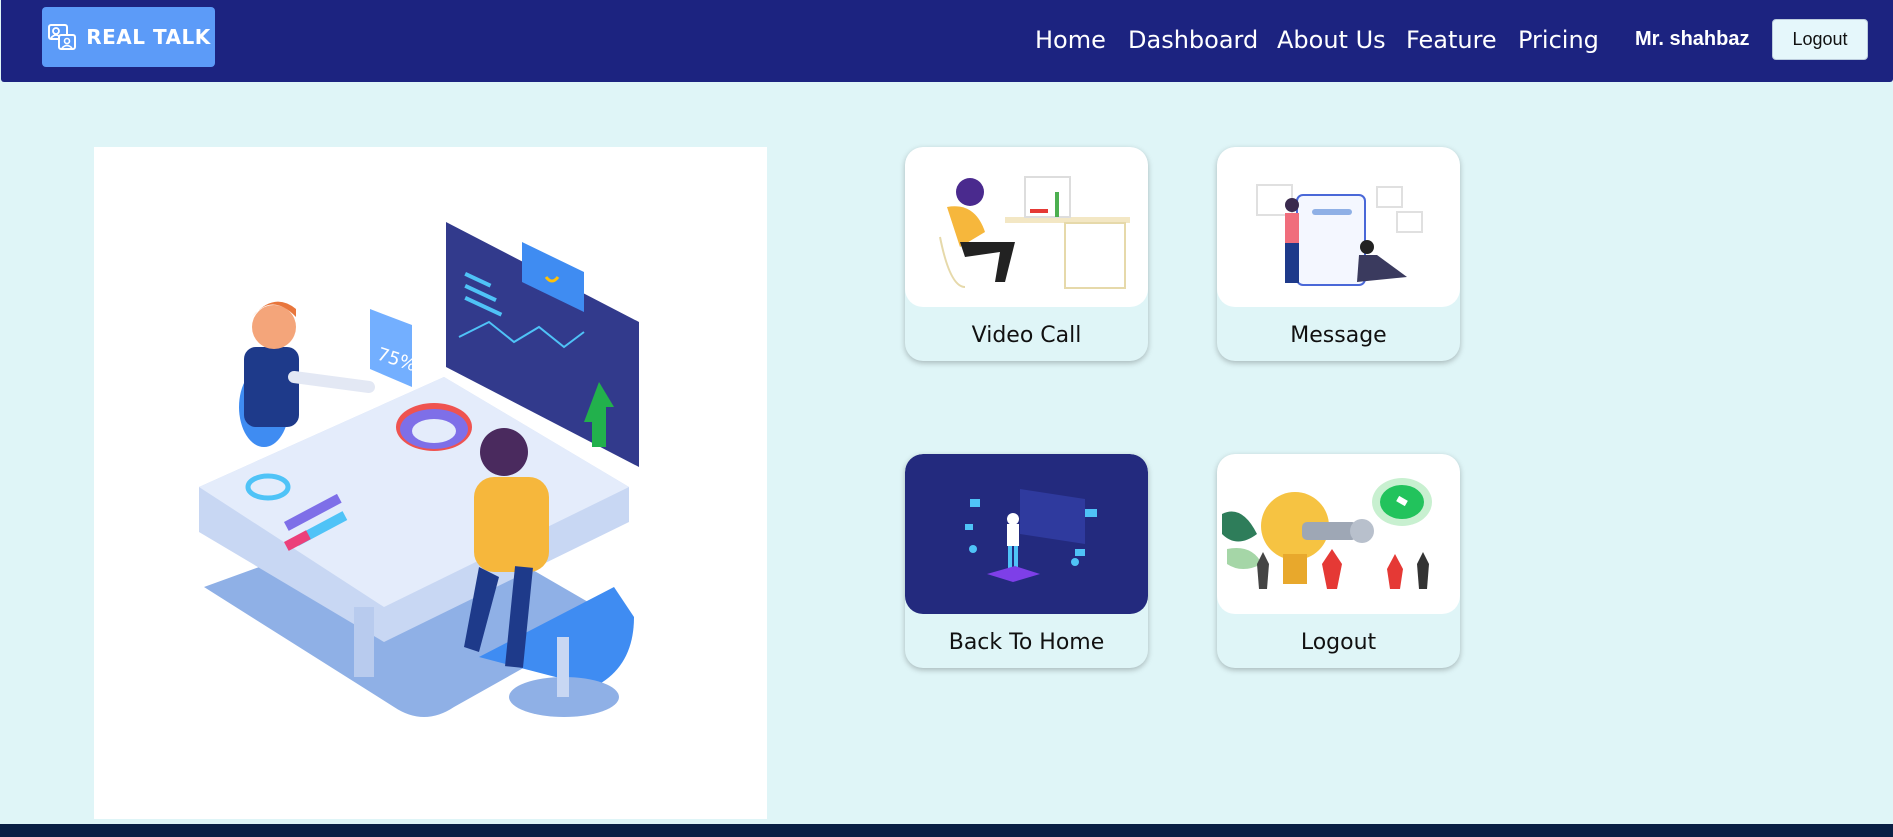 The height and width of the screenshot is (837, 1893). I want to click on back-to-home-label: Back To Home, so click(1026, 642).